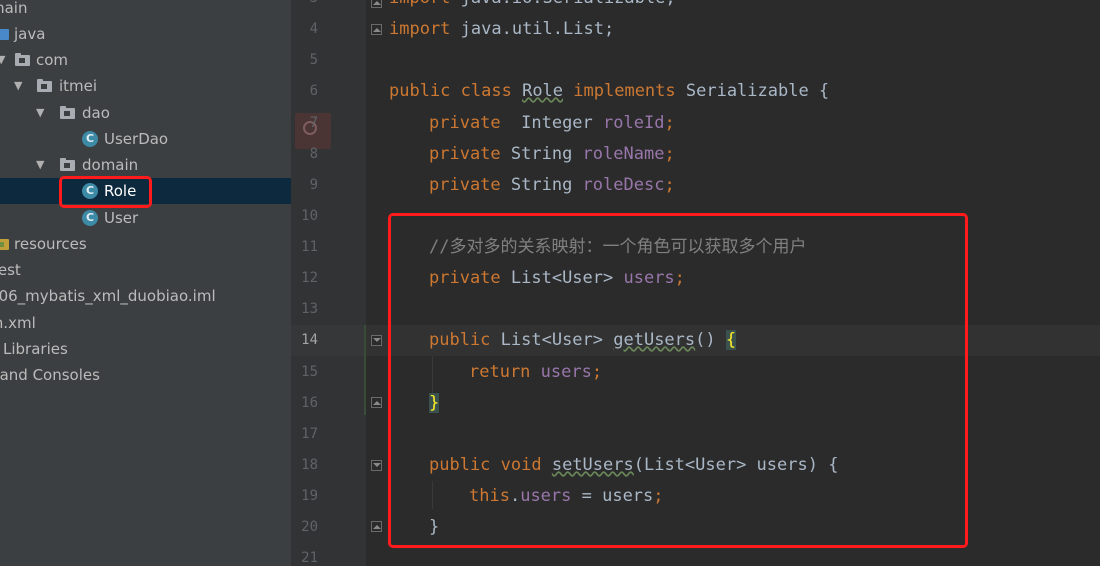  I want to click on tree-item-scratches-consoles: Scratches and Consoles, so click(145, 375).